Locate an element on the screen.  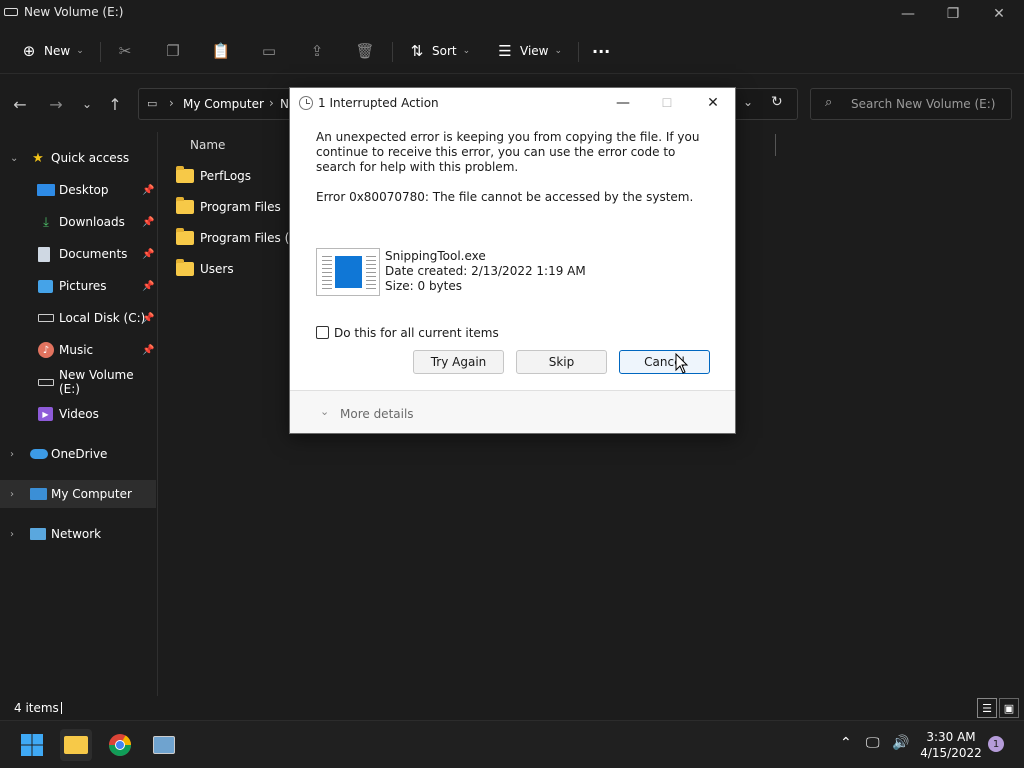
sidebar-item-label: Downloads is located at coordinates (92, 222).